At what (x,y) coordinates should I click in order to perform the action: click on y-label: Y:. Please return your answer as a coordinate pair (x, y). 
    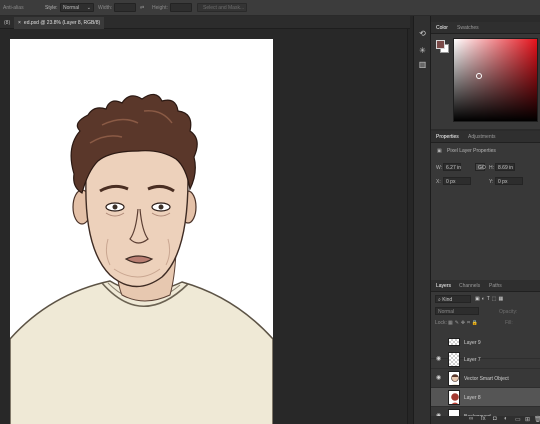
    Looking at the image, I should click on (491, 182).